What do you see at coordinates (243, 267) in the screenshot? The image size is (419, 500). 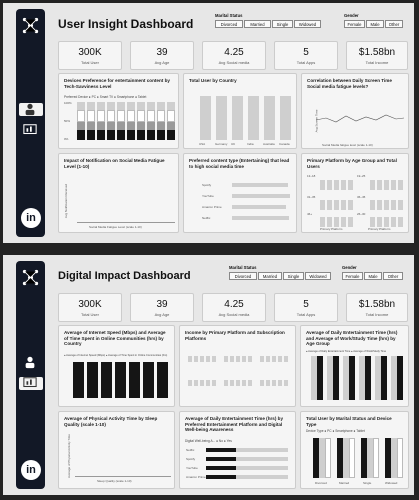 I see `marital-status-label: Marital Status` at bounding box center [243, 267].